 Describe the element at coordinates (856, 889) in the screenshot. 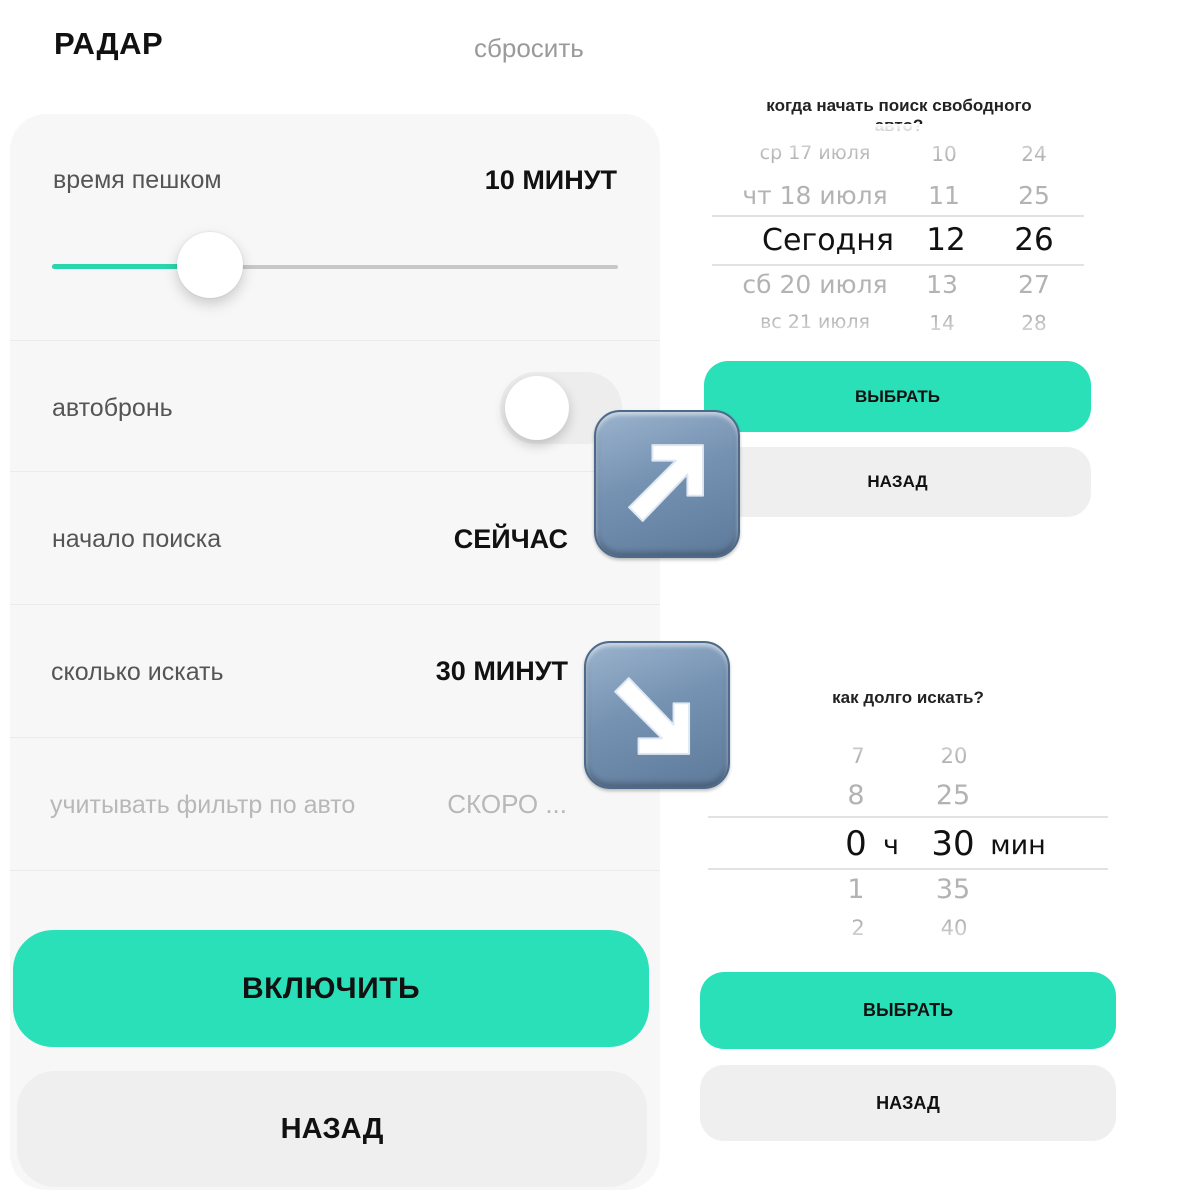

I see `duration-hour-item: 1` at that location.